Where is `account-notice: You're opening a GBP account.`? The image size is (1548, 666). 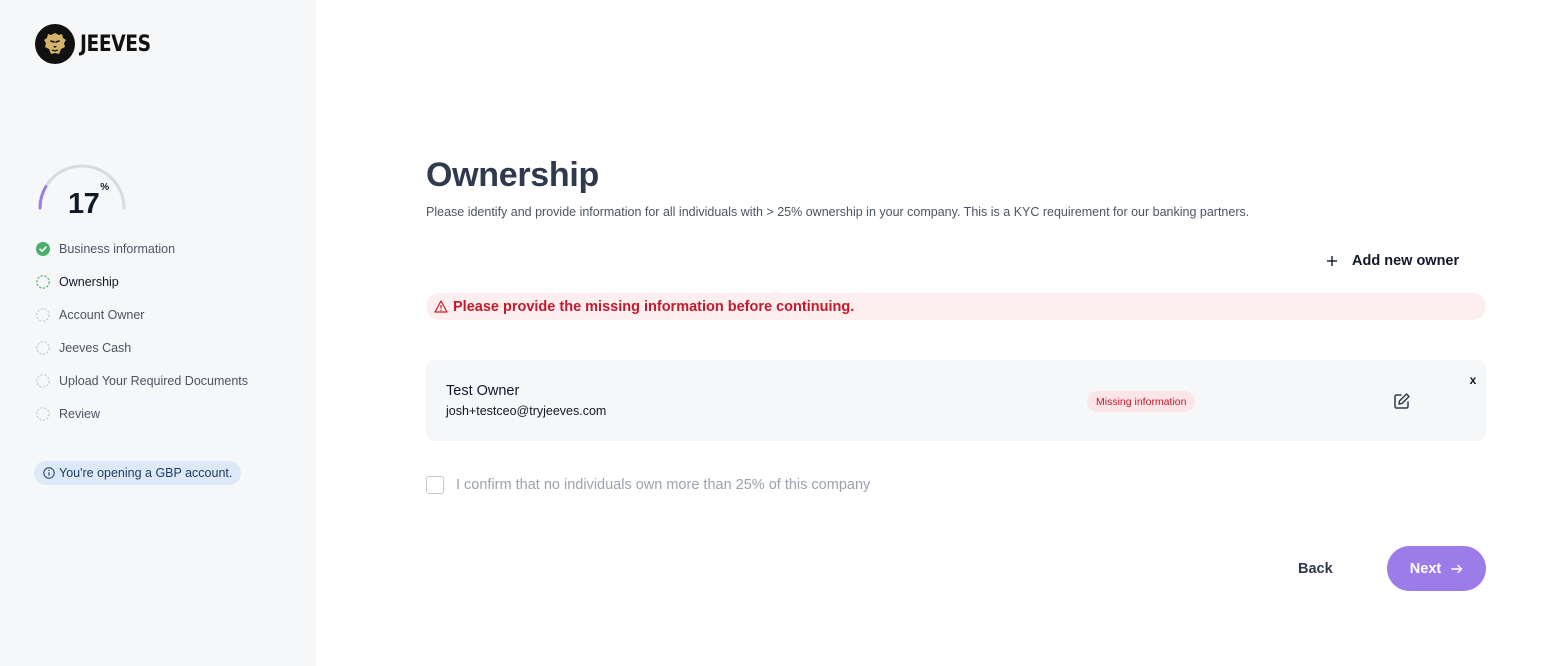
account-notice: You're opening a GBP account. is located at coordinates (138, 473).